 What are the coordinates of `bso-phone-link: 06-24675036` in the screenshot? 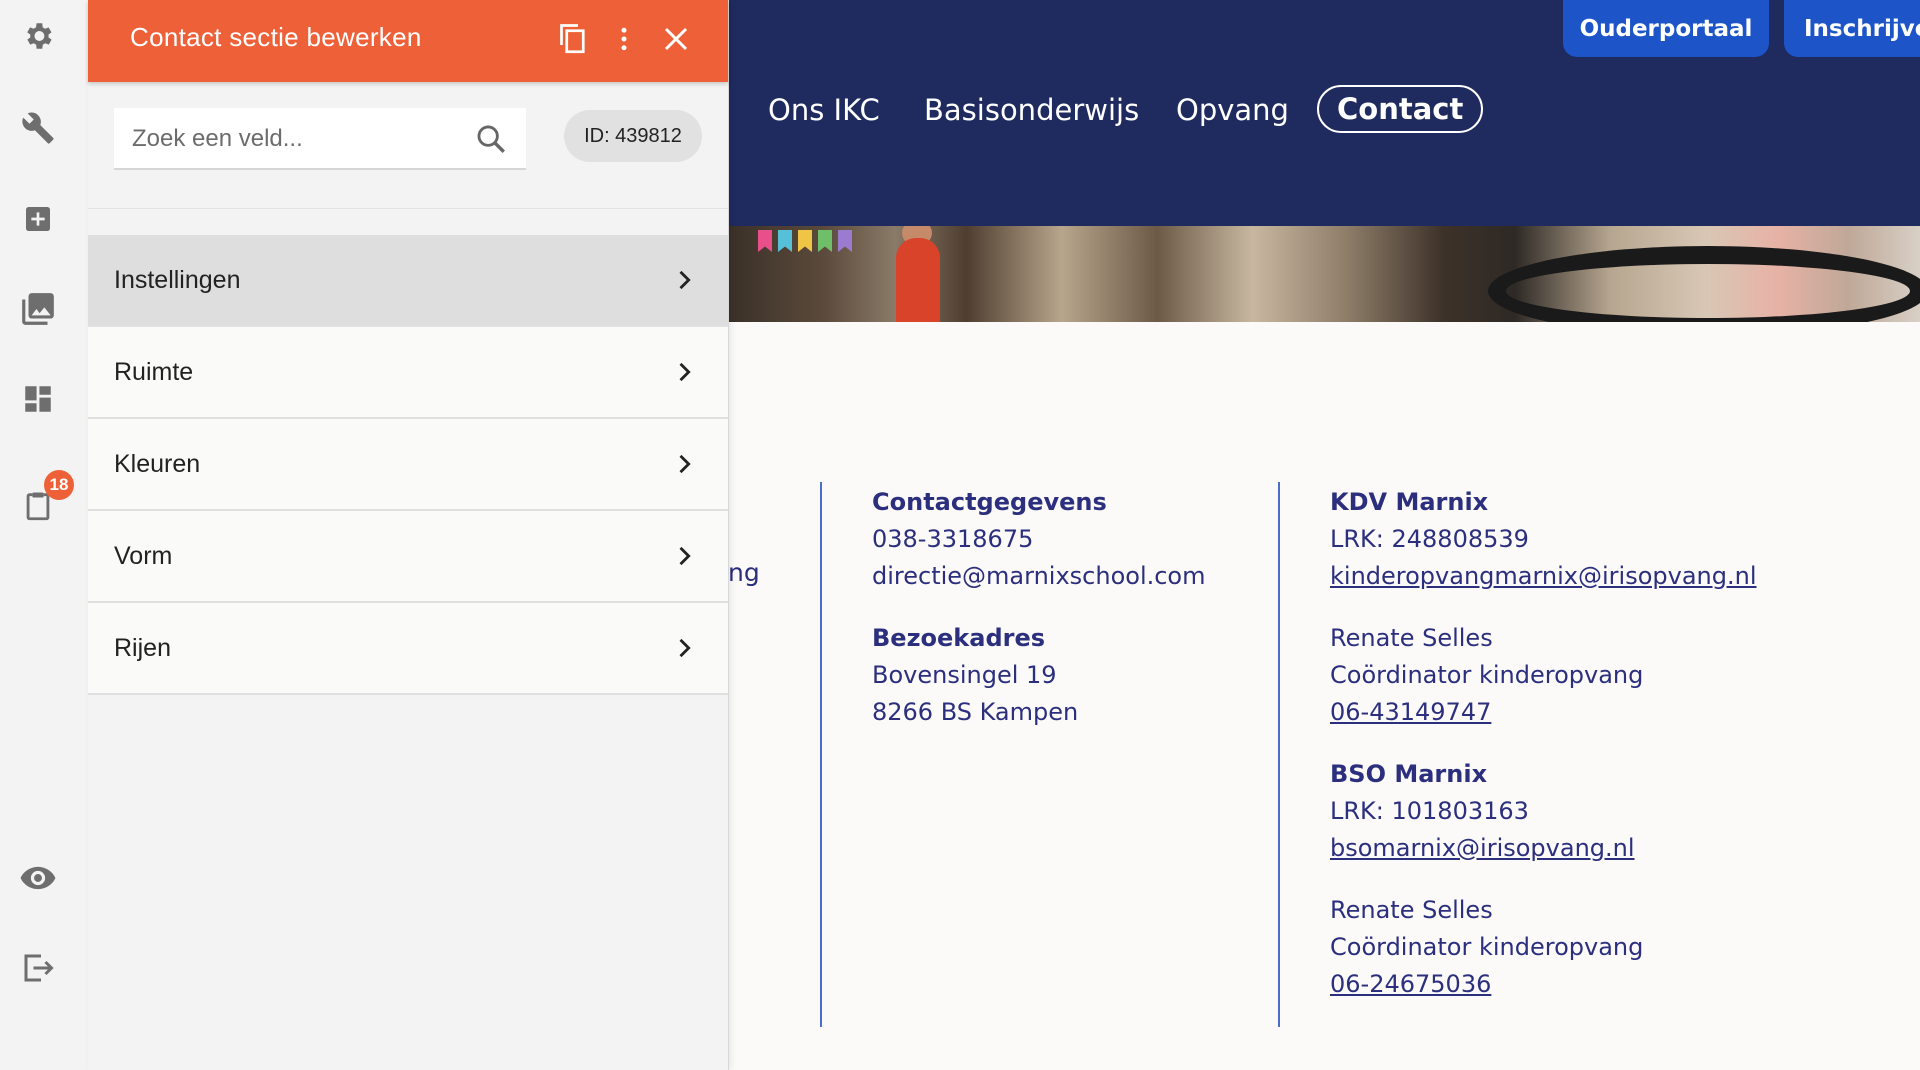 It's located at (1543, 984).